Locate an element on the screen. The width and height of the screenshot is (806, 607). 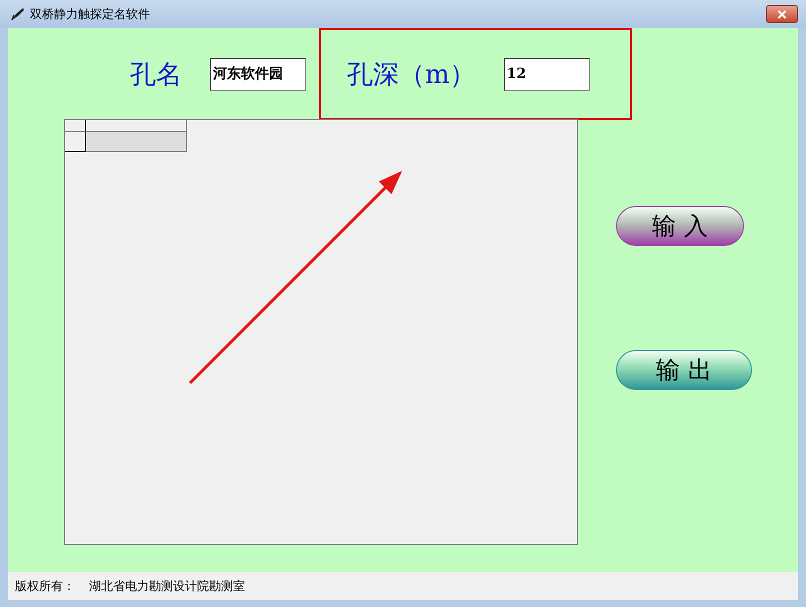
close-button is located at coordinates (782, 14).